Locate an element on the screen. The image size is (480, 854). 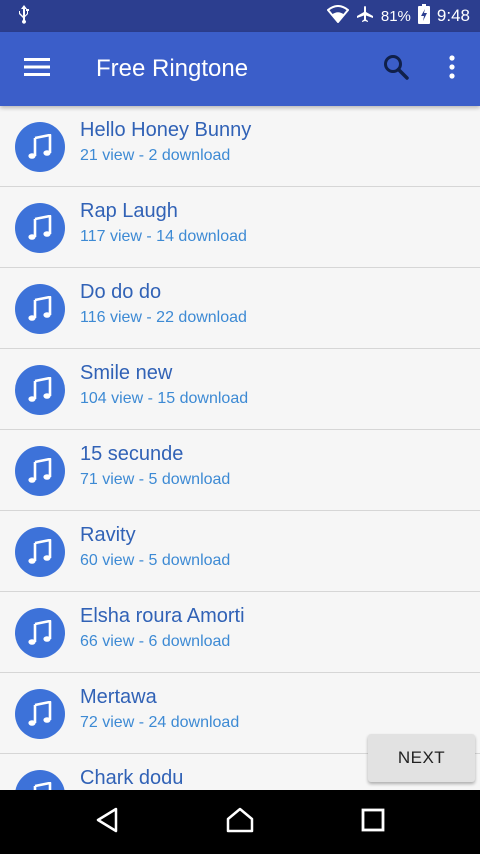
home-icon is located at coordinates (240, 822).